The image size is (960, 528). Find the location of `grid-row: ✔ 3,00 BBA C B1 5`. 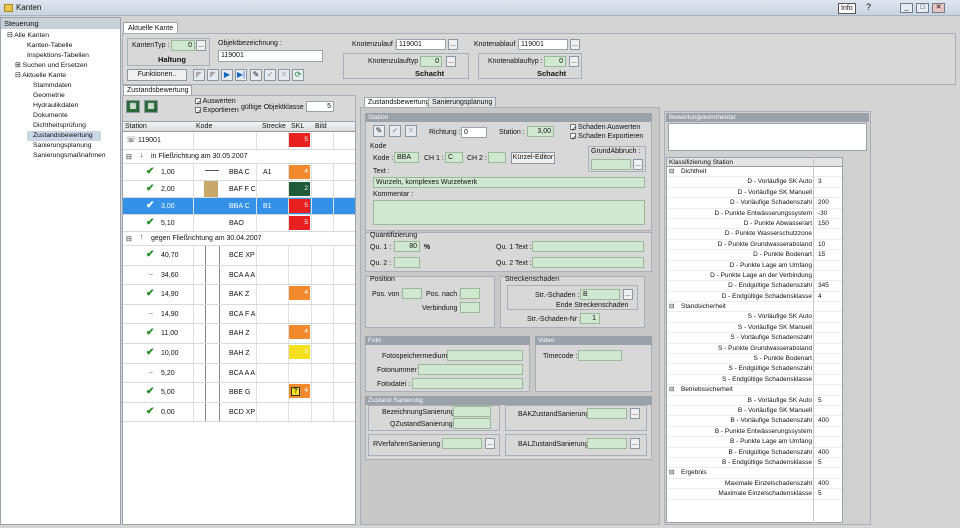

grid-row: ✔ 3,00 BBA C B1 5 is located at coordinates (239, 206).